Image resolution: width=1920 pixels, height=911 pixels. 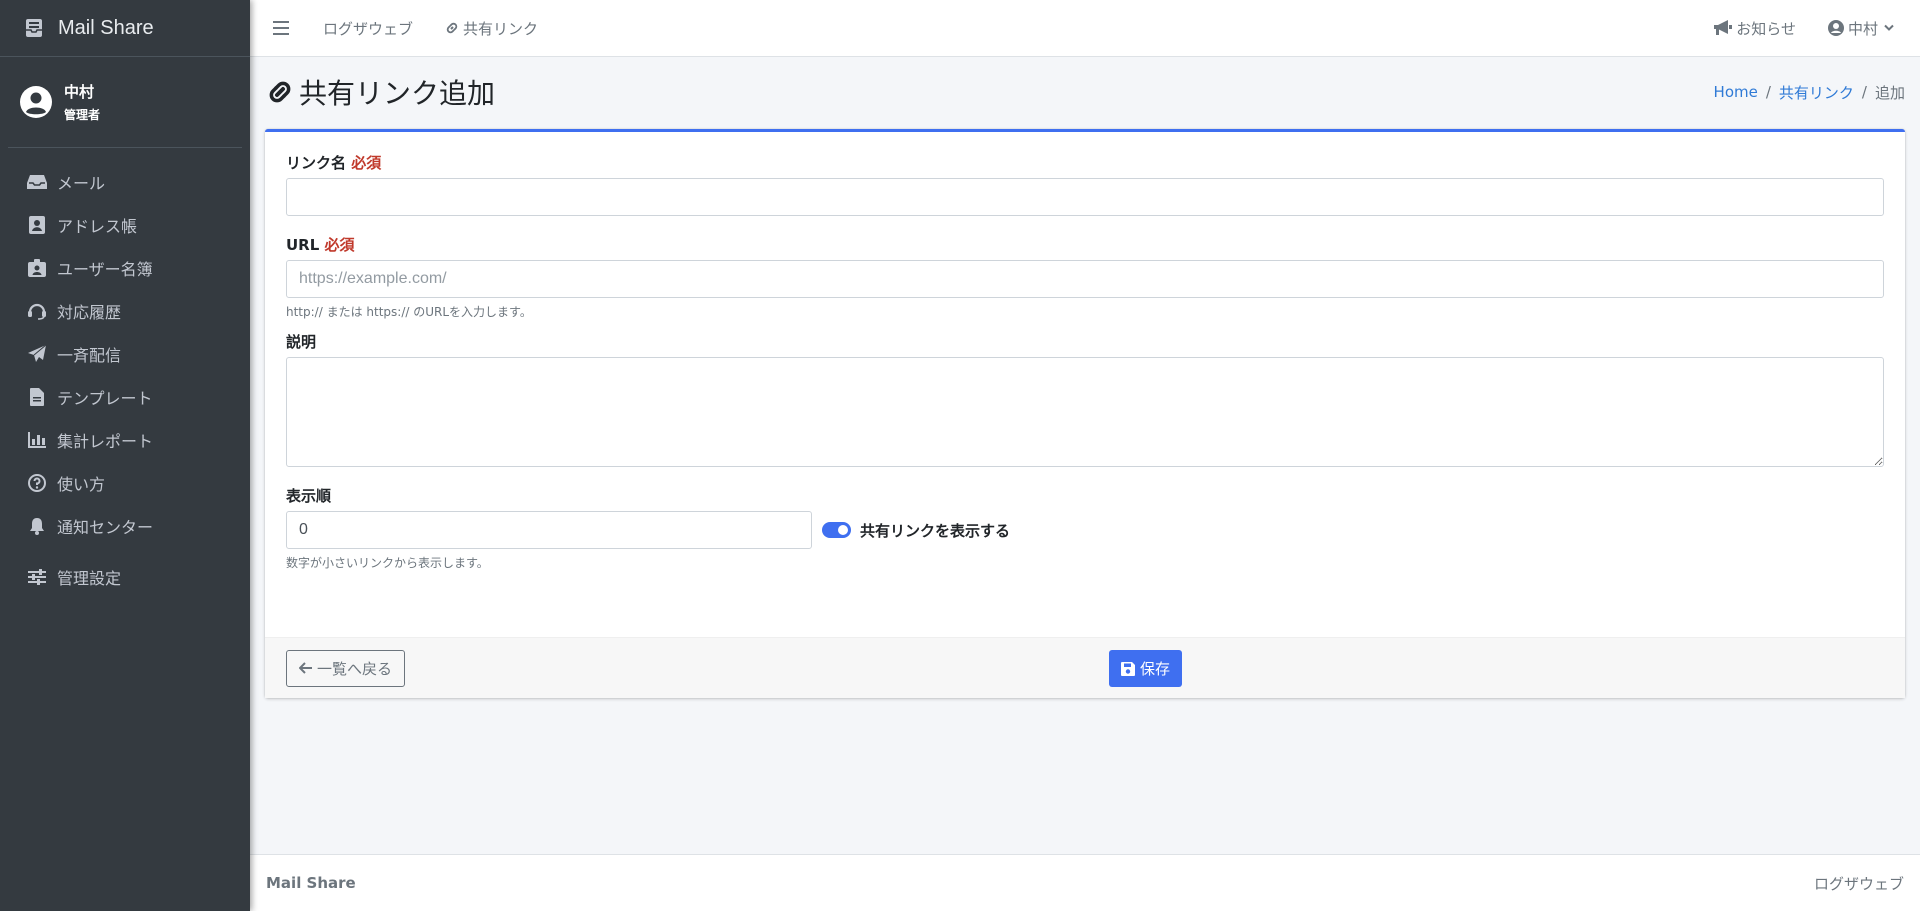 I want to click on sidebar-item-label: メール, so click(x=81, y=183).